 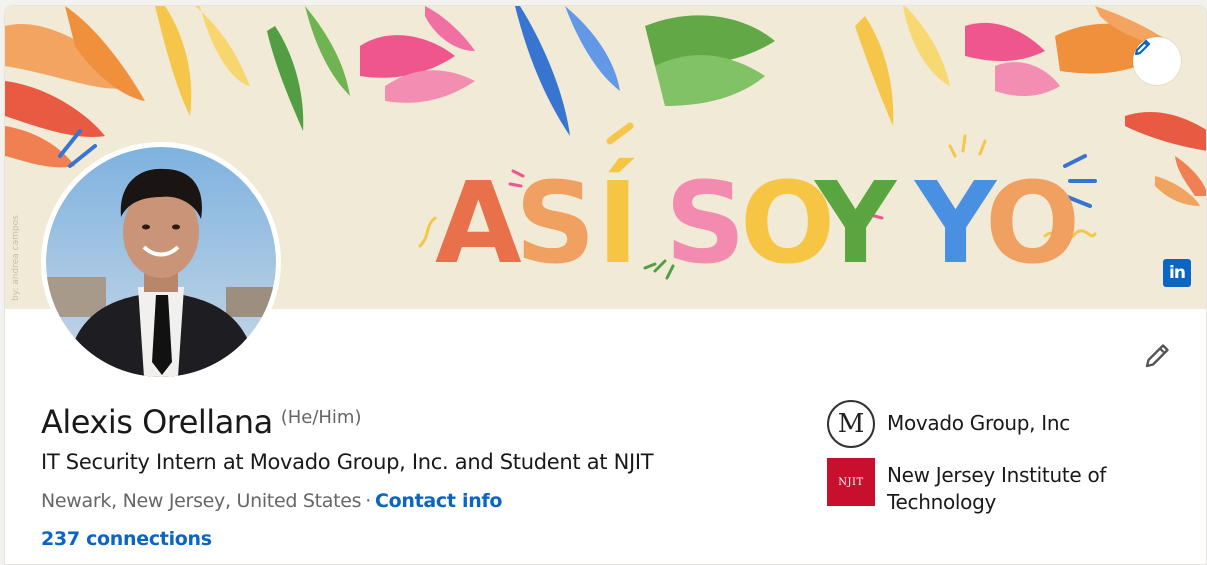 What do you see at coordinates (157, 422) in the screenshot?
I see `profile-name: Alexis Orellana` at bounding box center [157, 422].